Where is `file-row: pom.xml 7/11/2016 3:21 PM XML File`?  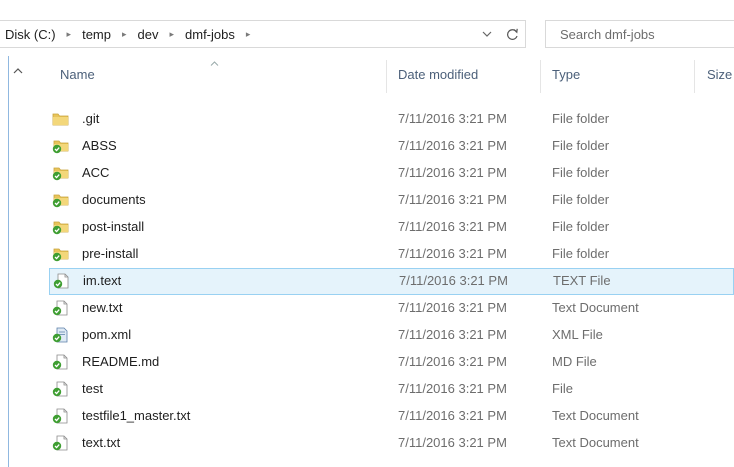
file-row: pom.xml 7/11/2016 3:21 PM XML File is located at coordinates (391, 335).